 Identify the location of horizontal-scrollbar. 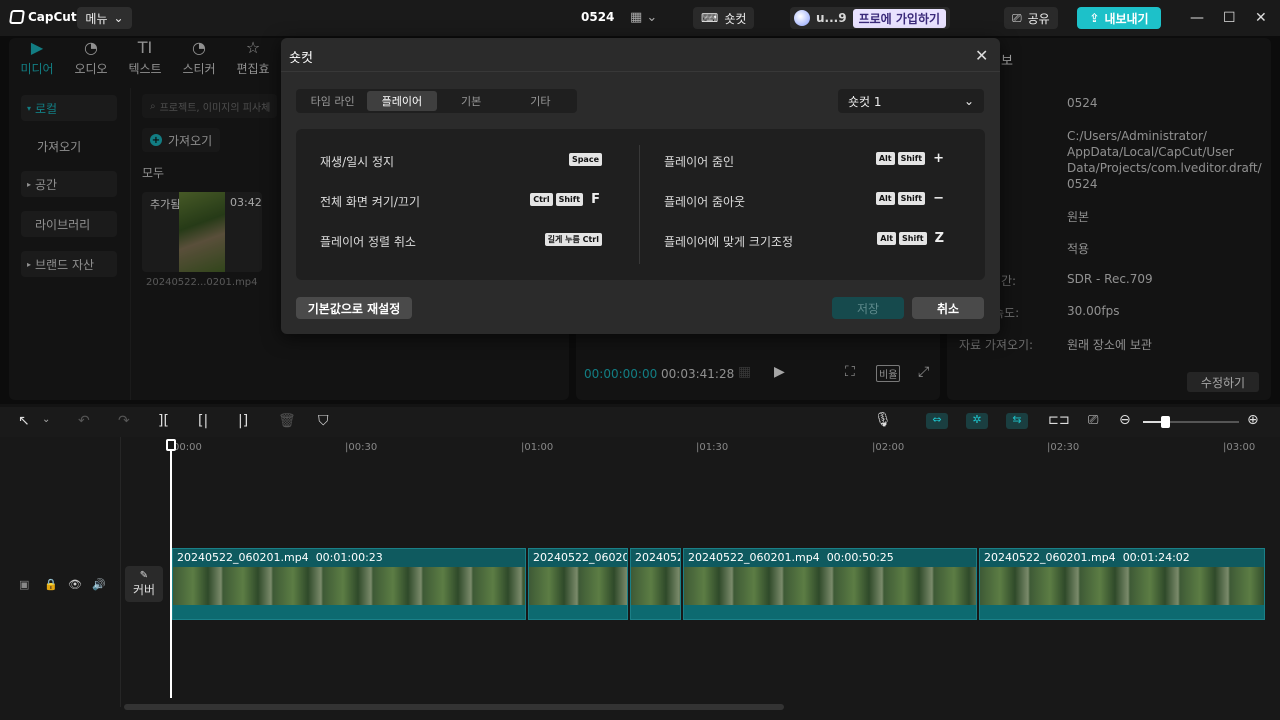
(454, 707).